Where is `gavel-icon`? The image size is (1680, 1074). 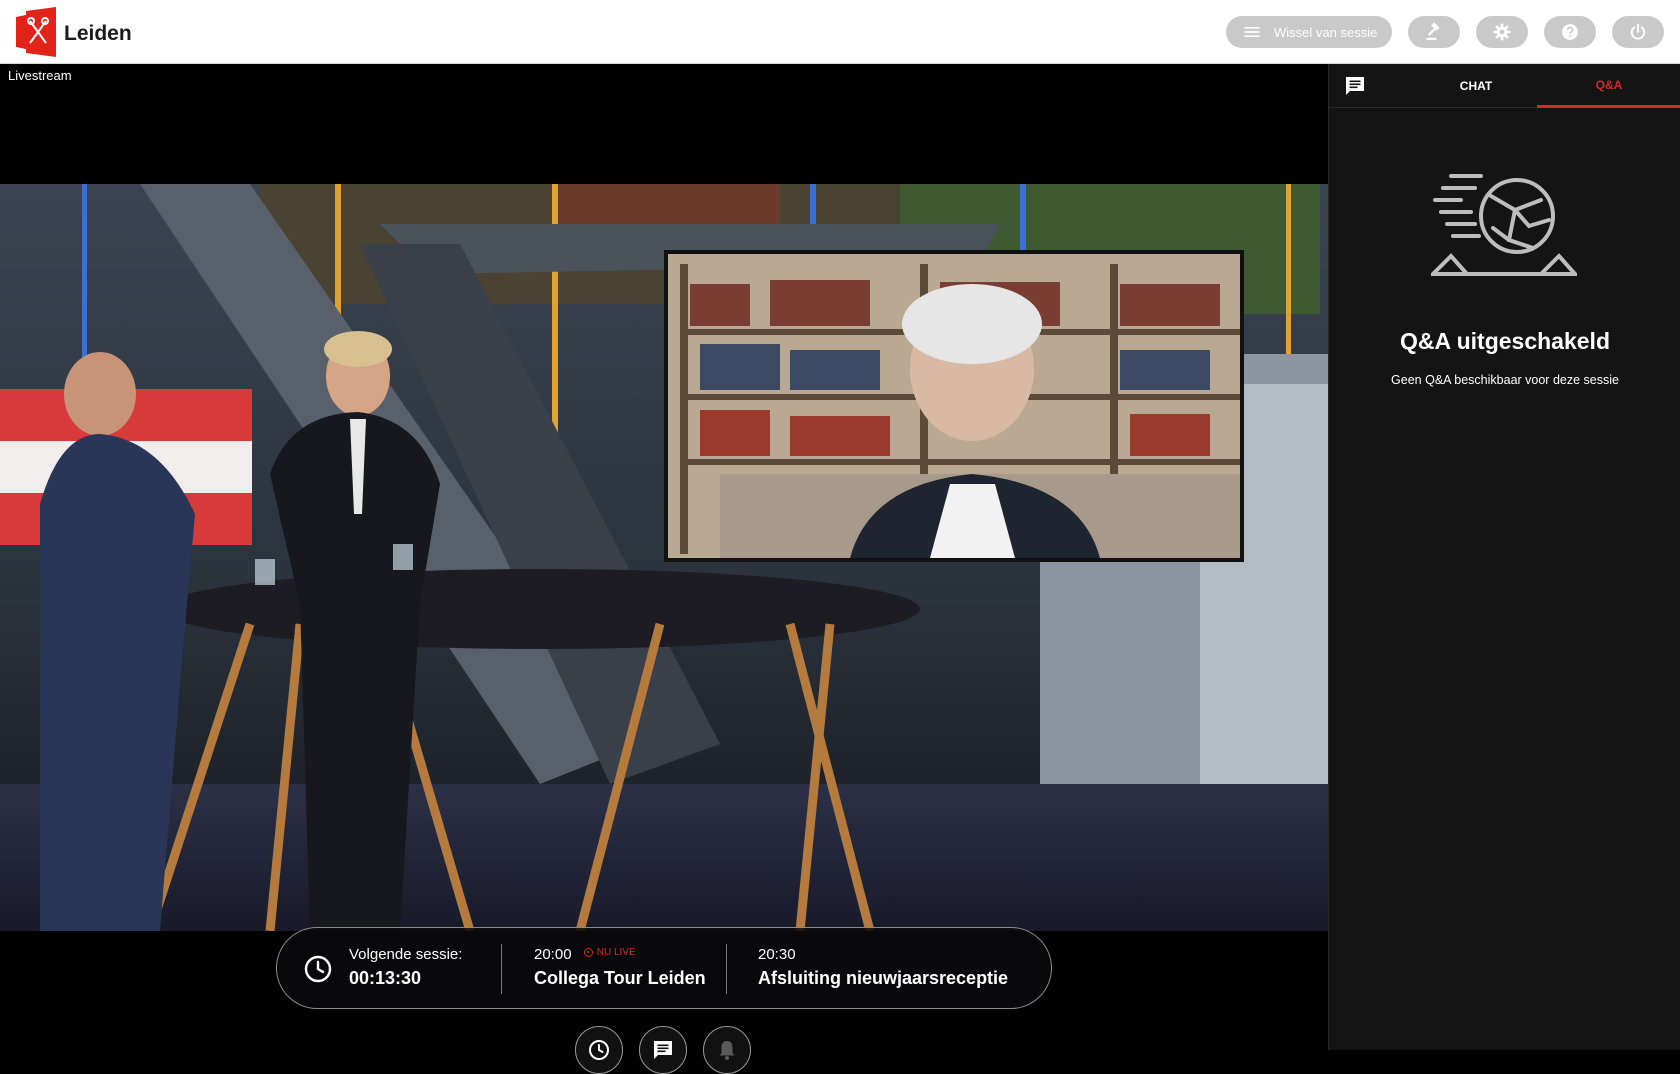 gavel-icon is located at coordinates (1433, 31).